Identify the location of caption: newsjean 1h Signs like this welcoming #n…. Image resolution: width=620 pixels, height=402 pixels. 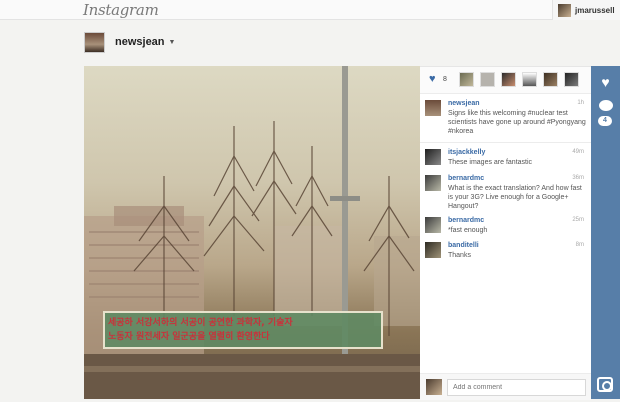
(506, 120).